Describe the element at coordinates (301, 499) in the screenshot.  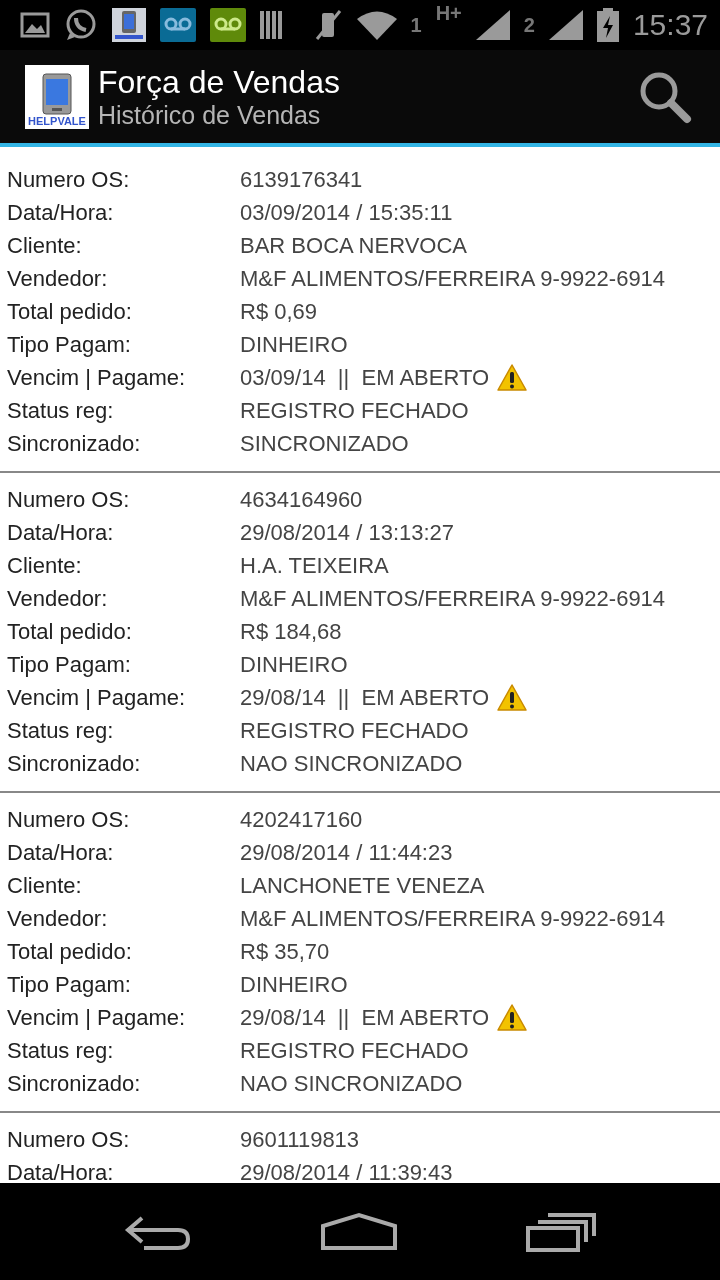
I see `field-value: 4634164960` at that location.